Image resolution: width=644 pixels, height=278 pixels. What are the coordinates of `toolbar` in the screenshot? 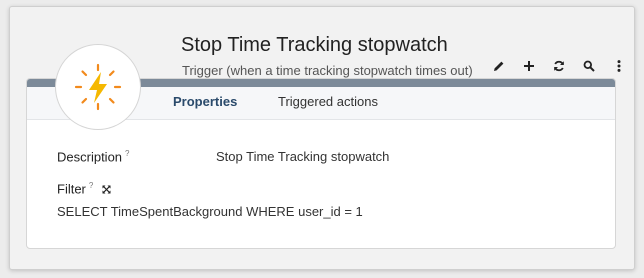 It's located at (559, 66).